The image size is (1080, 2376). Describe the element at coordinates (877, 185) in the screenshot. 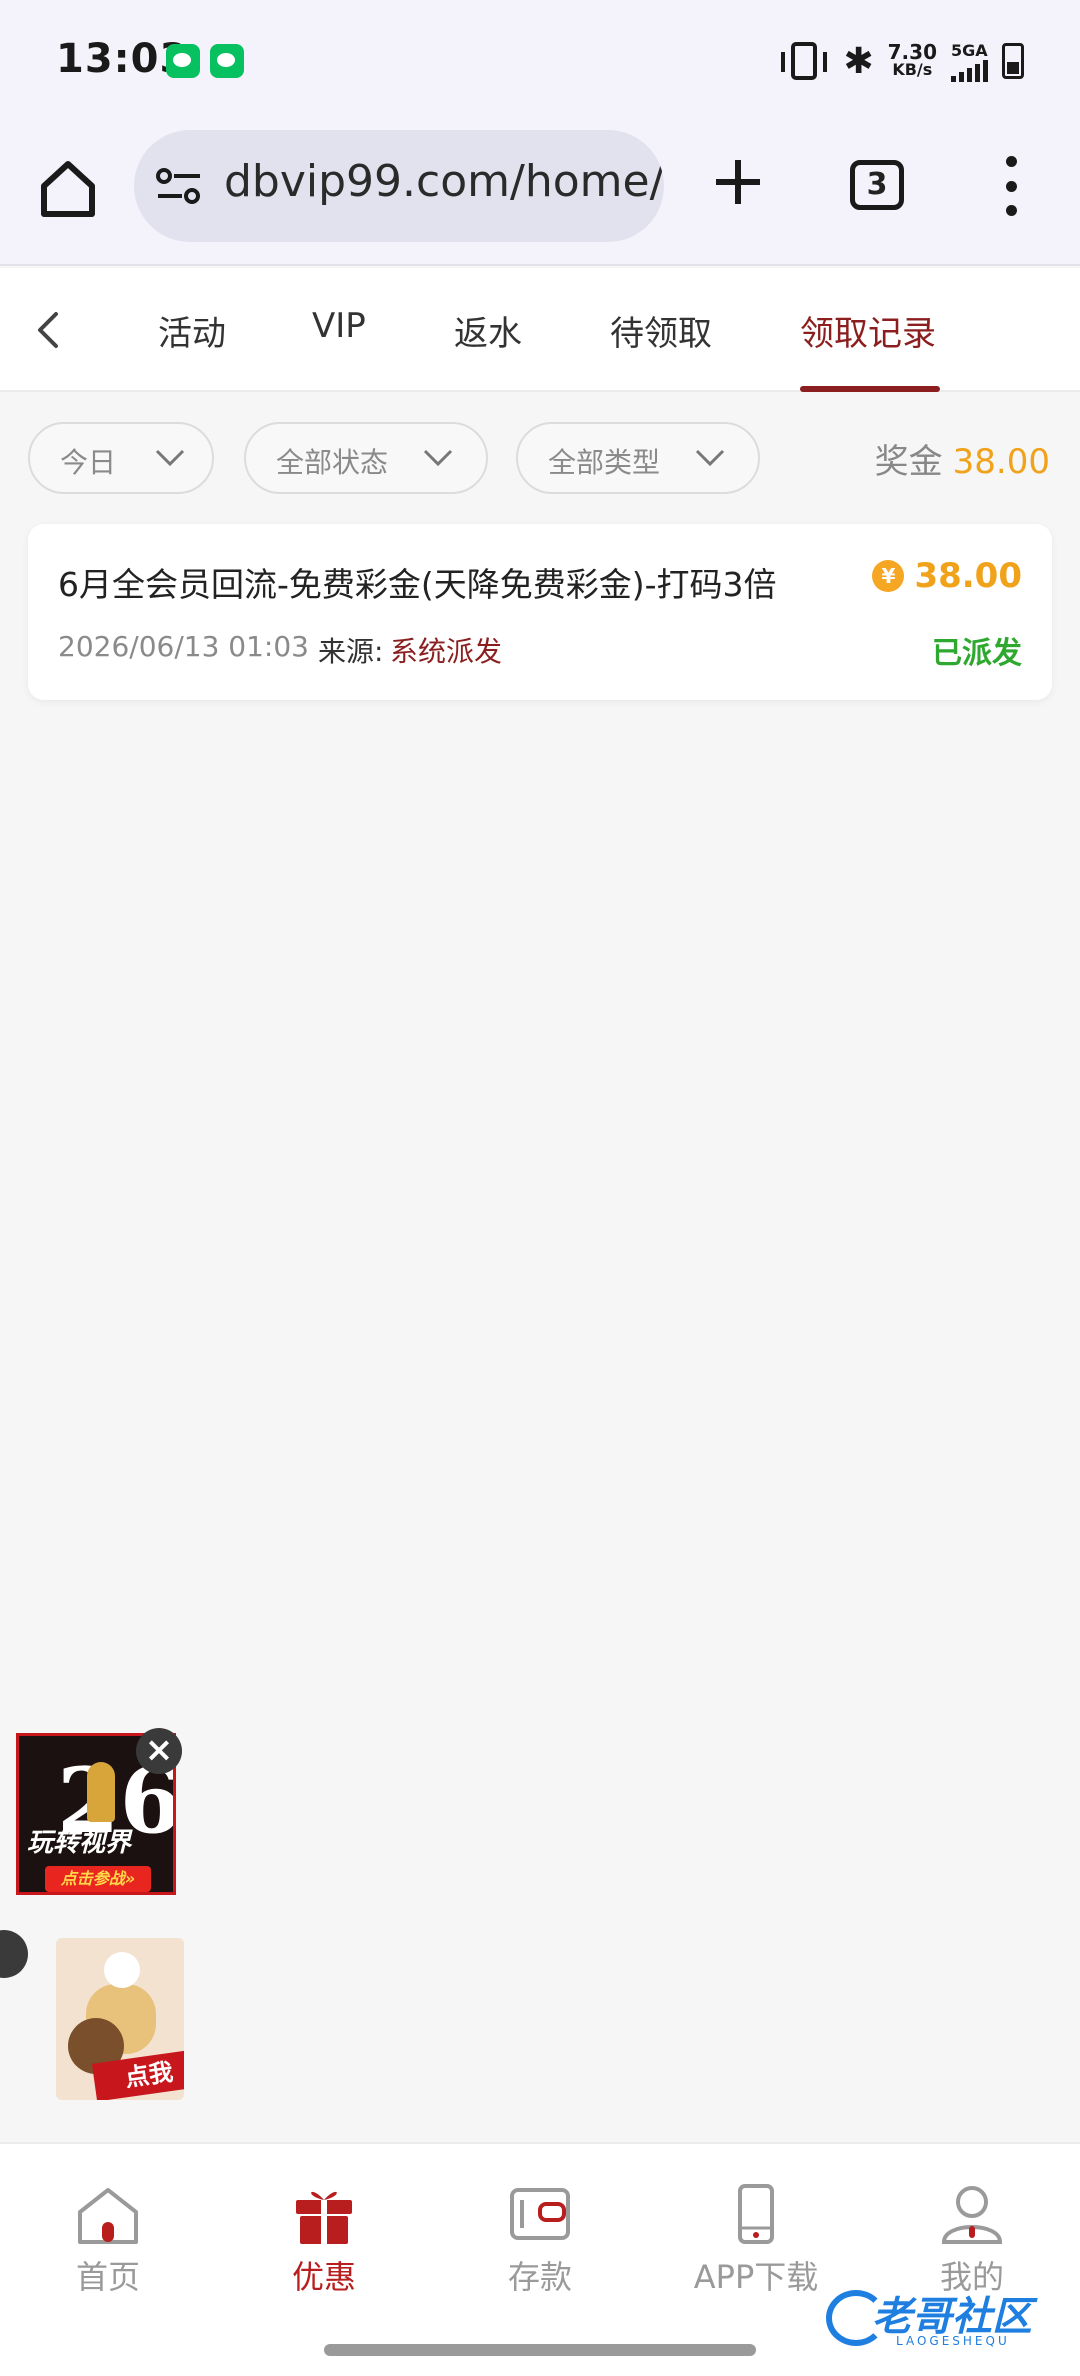

I see `tab-switcher-button: 3` at that location.